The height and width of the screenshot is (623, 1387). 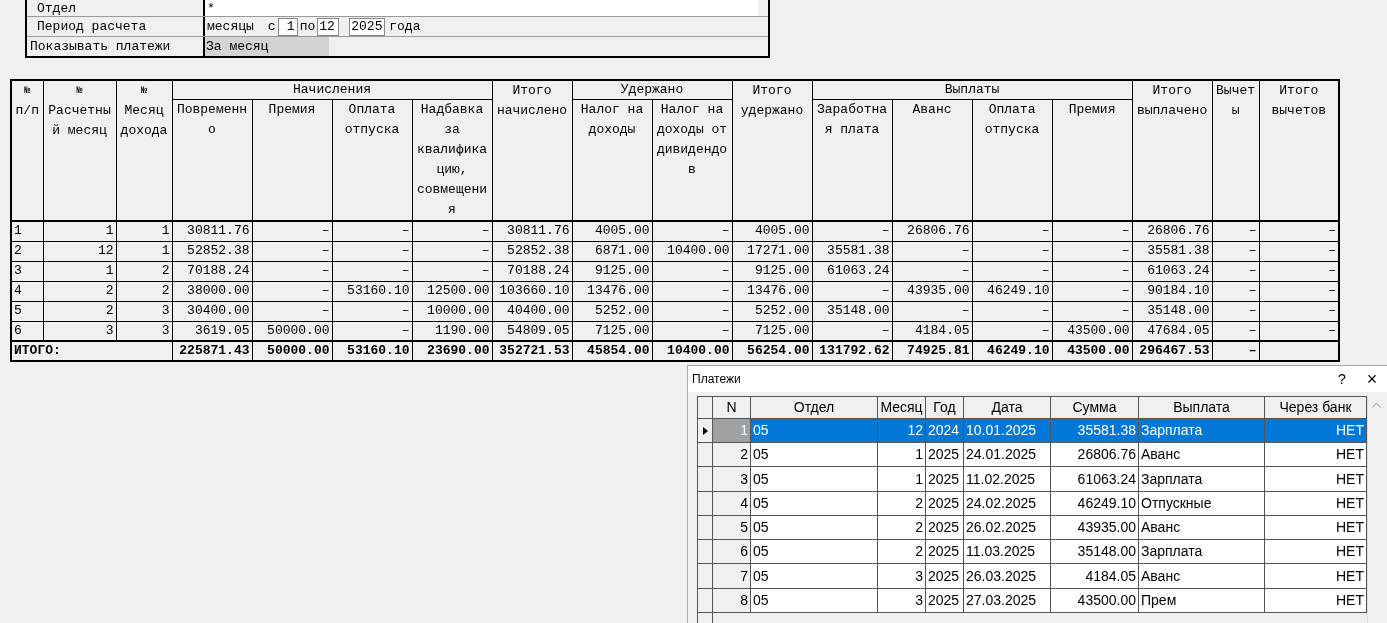 I want to click on column-header: Сумма, so click(x=1094, y=407).